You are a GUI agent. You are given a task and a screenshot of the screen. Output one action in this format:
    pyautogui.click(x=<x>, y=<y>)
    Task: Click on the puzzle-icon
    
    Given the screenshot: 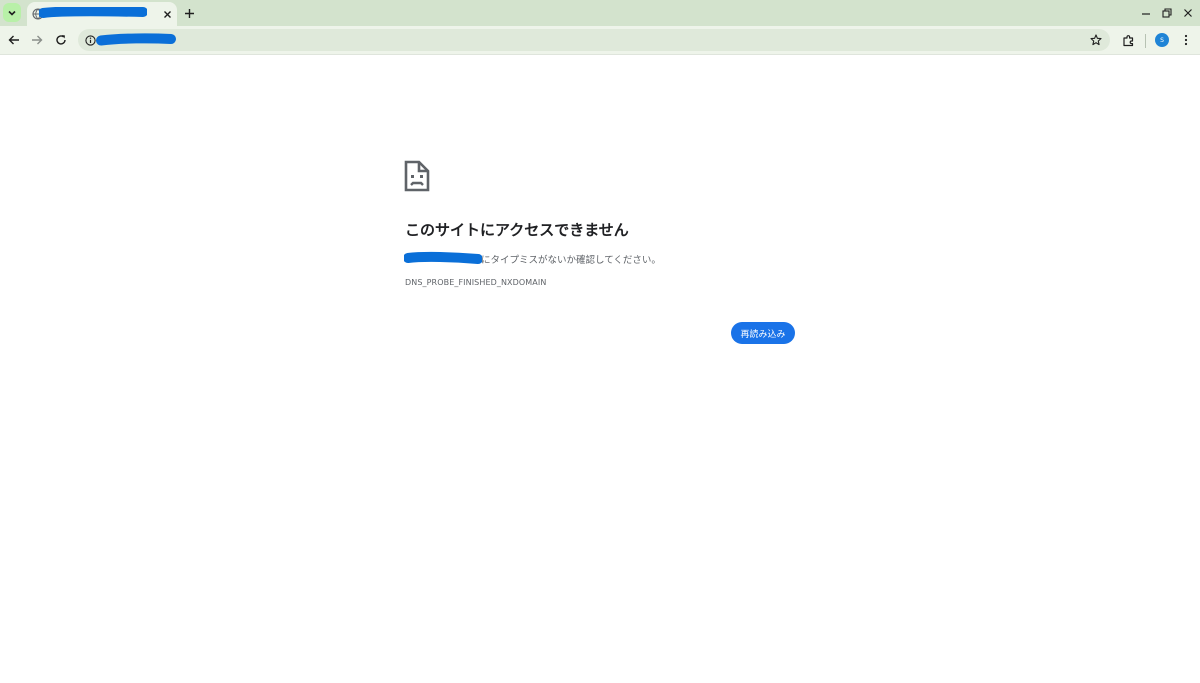 What is the action you would take?
    pyautogui.click(x=1127, y=40)
    